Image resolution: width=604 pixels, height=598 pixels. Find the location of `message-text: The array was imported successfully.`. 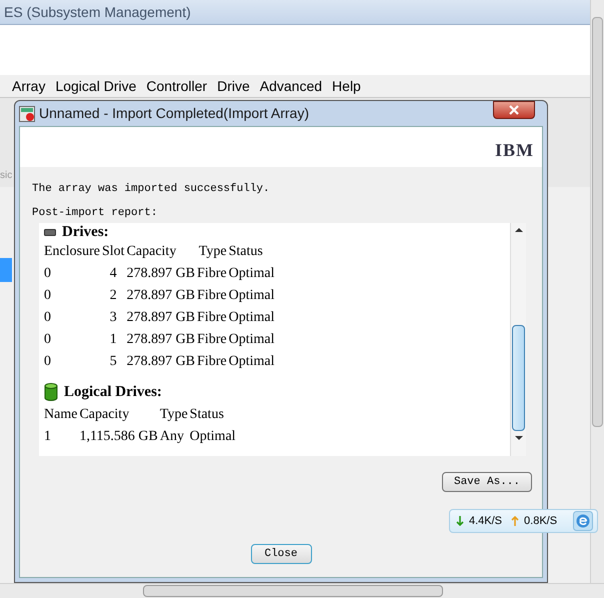

message-text: The array was imported successfully. is located at coordinates (151, 189).